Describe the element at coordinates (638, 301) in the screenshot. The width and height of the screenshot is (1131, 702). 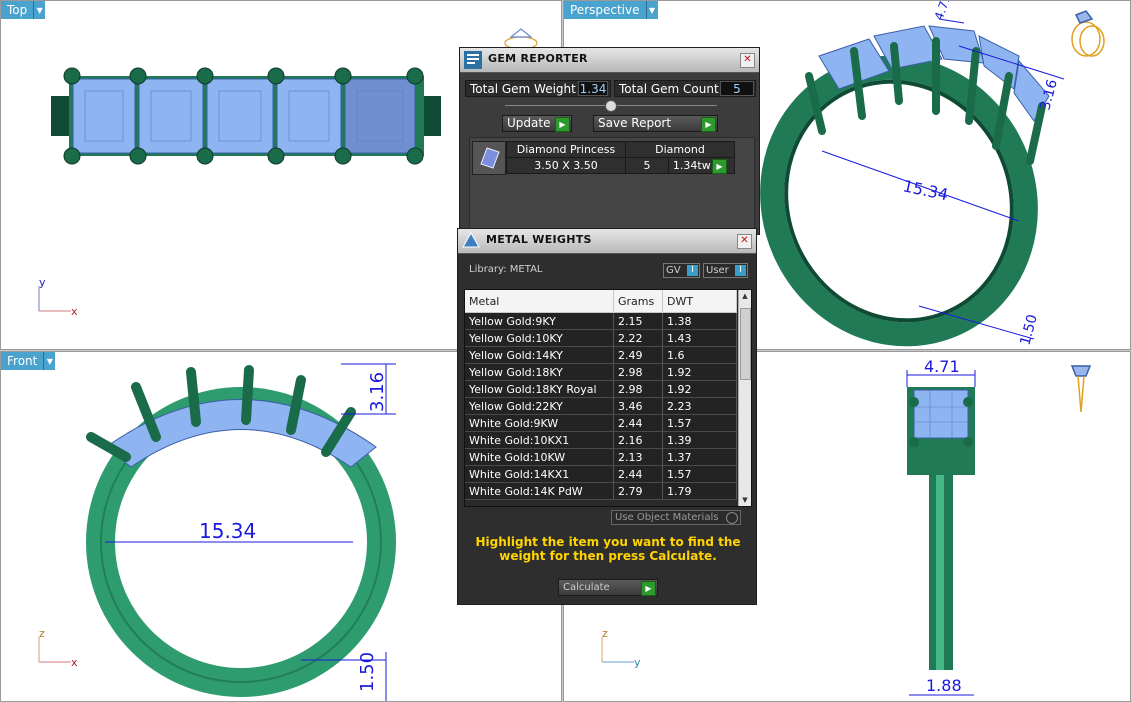
I see `column-header: Grams` at that location.